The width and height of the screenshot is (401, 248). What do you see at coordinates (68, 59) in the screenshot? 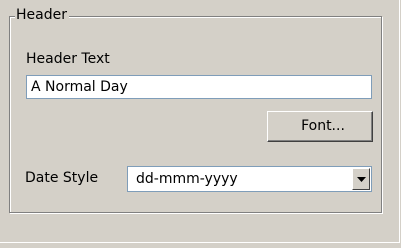
I see `header-text-label: Header Text` at bounding box center [68, 59].